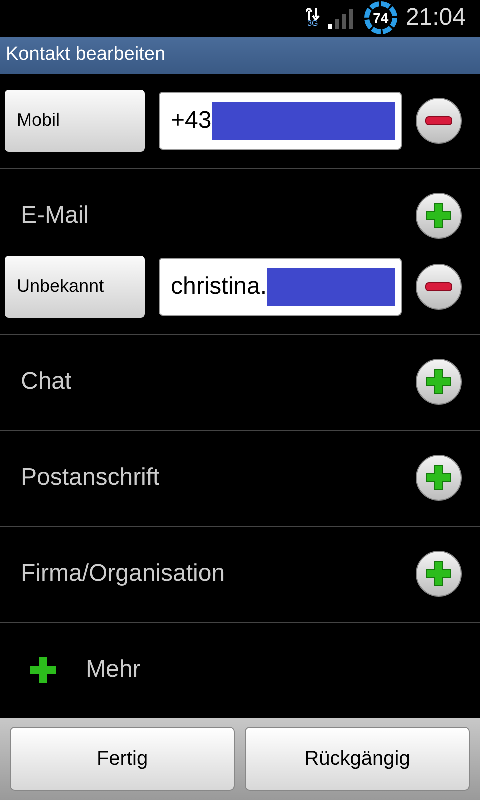 The height and width of the screenshot is (800, 480). Describe the element at coordinates (313, 24) in the screenshot. I see `network-type: 3G` at that location.